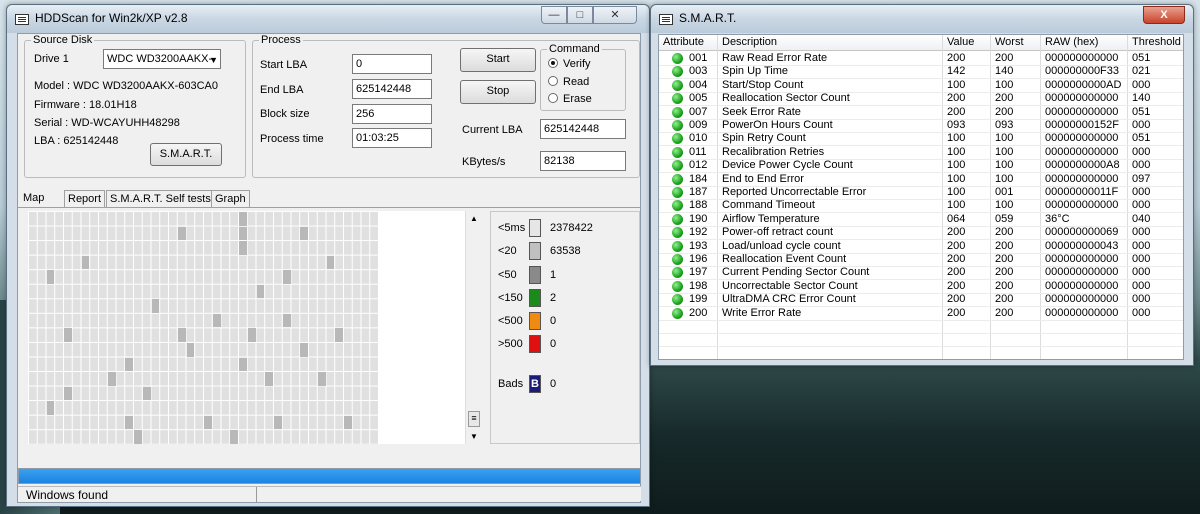 The image size is (1200, 514). Describe the element at coordinates (960, 42) in the screenshot. I see `col-value: Value` at that location.